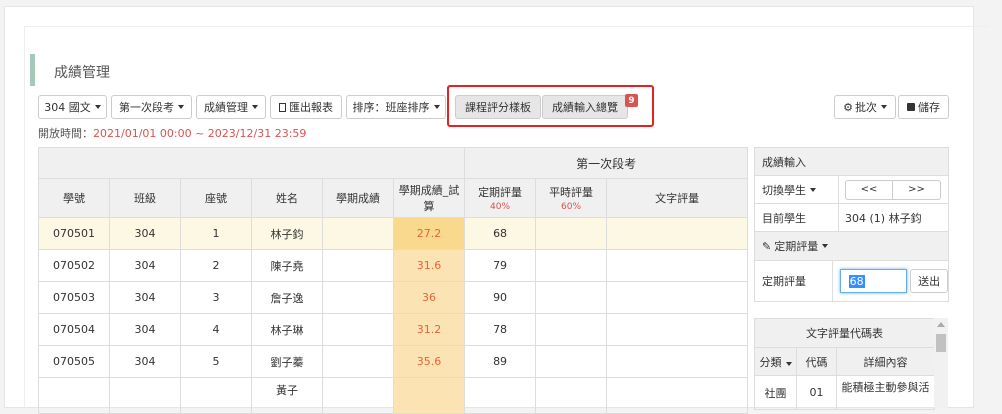 The width and height of the screenshot is (1002, 414). Describe the element at coordinates (429, 233) in the screenshot. I see `cell-trial: 27.2` at that location.